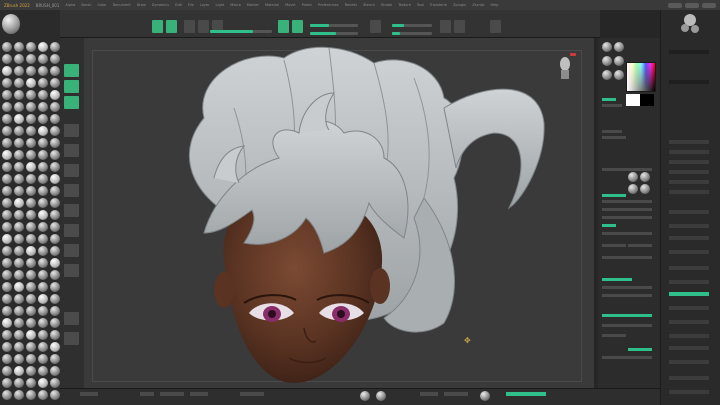 The height and width of the screenshot is (405, 720). I want to click on menu-item-marker: Marker, so click(253, 5).